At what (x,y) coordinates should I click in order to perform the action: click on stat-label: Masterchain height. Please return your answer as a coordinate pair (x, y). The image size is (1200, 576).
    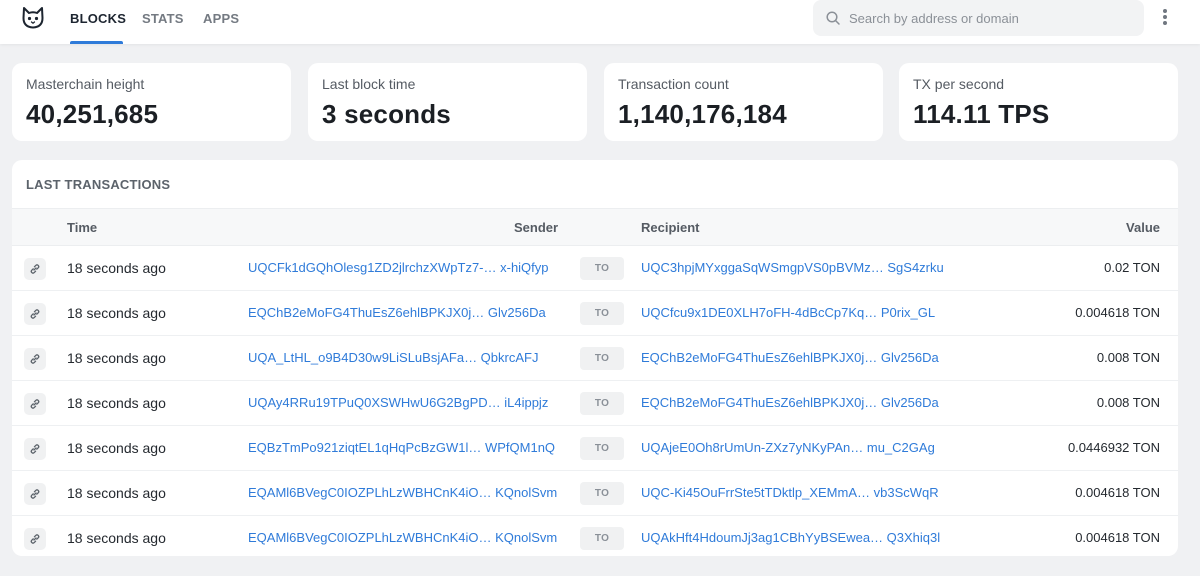
    Looking at the image, I should click on (85, 84).